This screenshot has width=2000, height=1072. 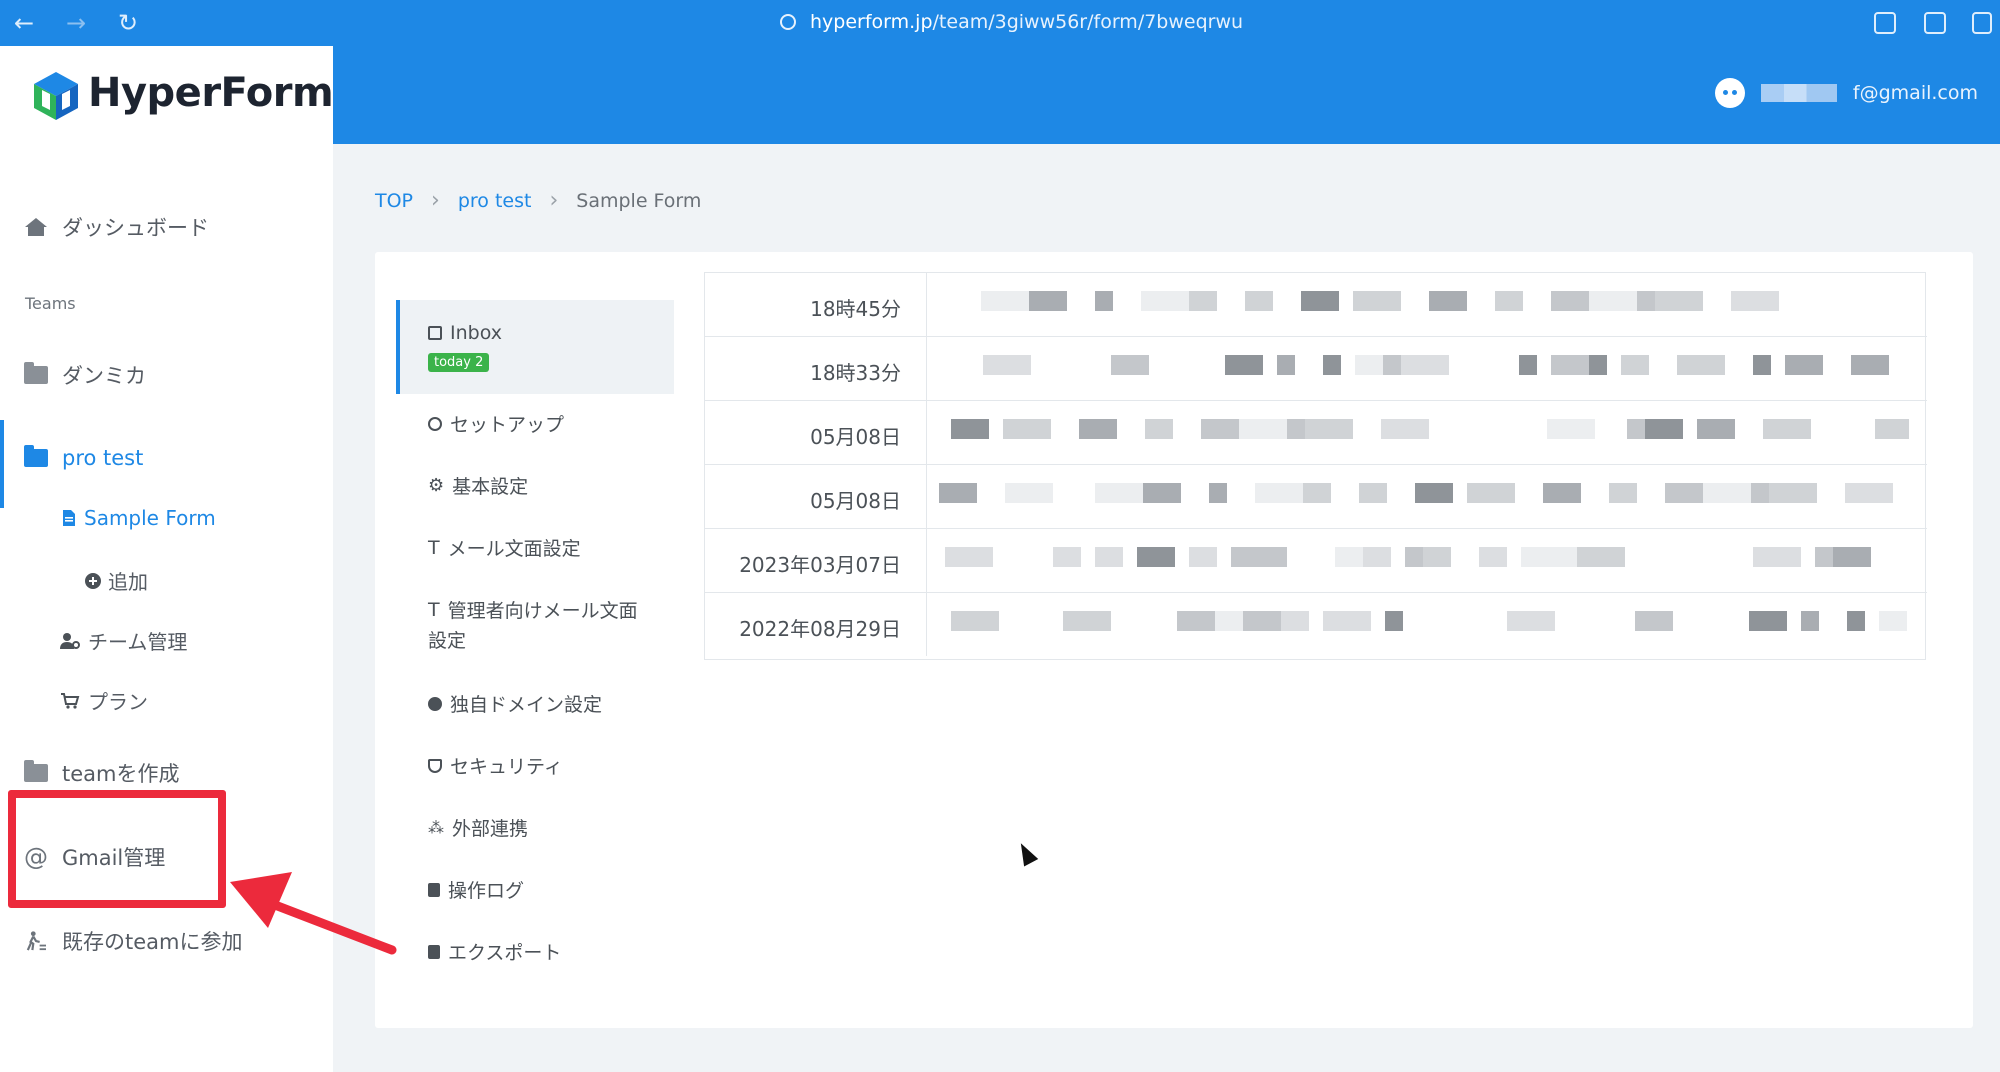 I want to click on sidebar-item-dashboard: ダッシュボード, so click(x=116, y=227).